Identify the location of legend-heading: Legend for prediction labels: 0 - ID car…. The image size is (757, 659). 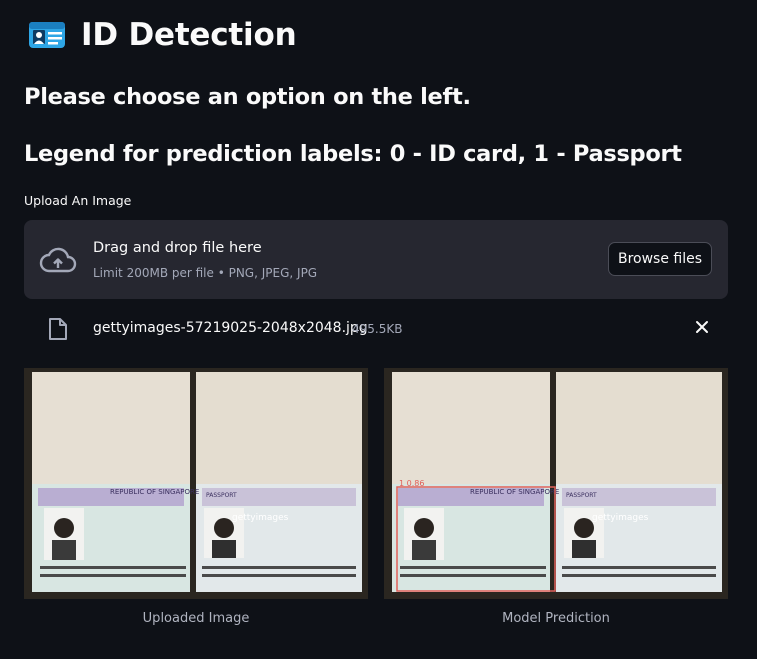
(353, 154).